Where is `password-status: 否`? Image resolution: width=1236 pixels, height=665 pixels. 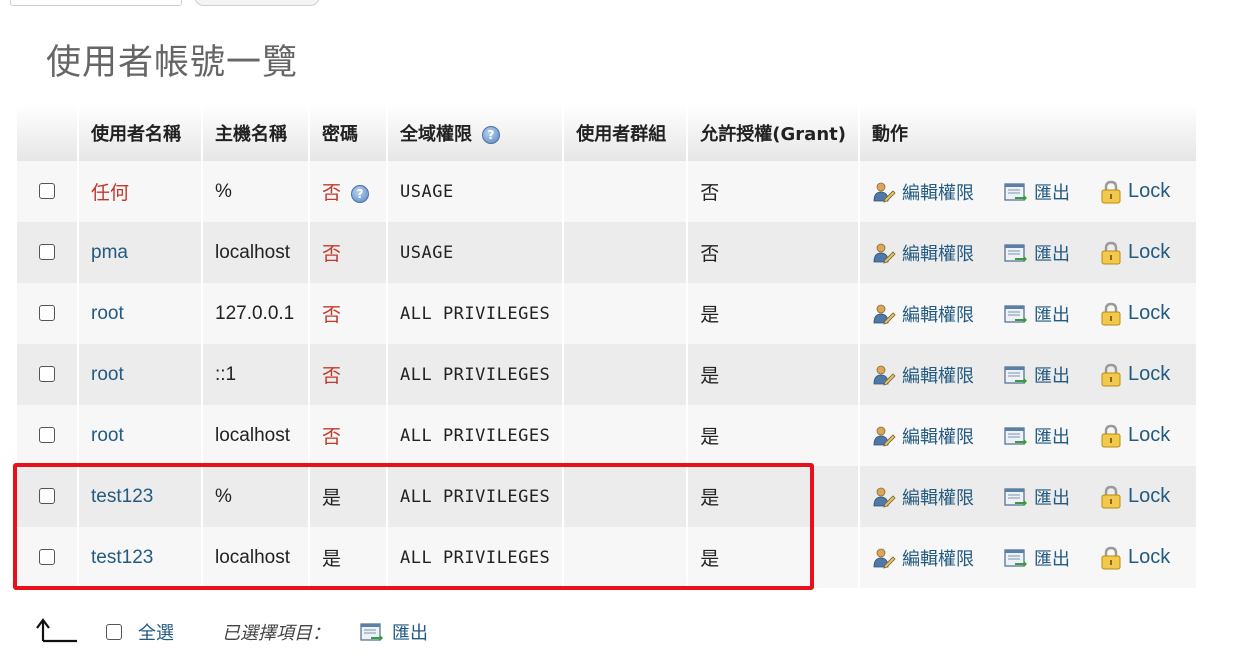
password-status: 否 is located at coordinates (332, 315).